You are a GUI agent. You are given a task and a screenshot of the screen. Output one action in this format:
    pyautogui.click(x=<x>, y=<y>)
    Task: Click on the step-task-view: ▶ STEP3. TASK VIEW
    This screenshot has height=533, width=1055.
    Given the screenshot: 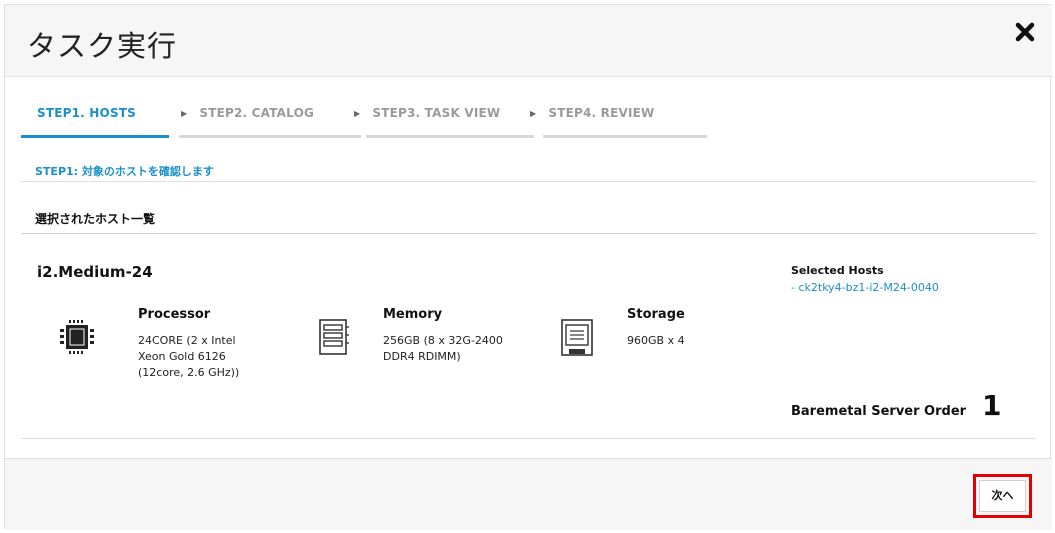 What is the action you would take?
    pyautogui.click(x=444, y=122)
    